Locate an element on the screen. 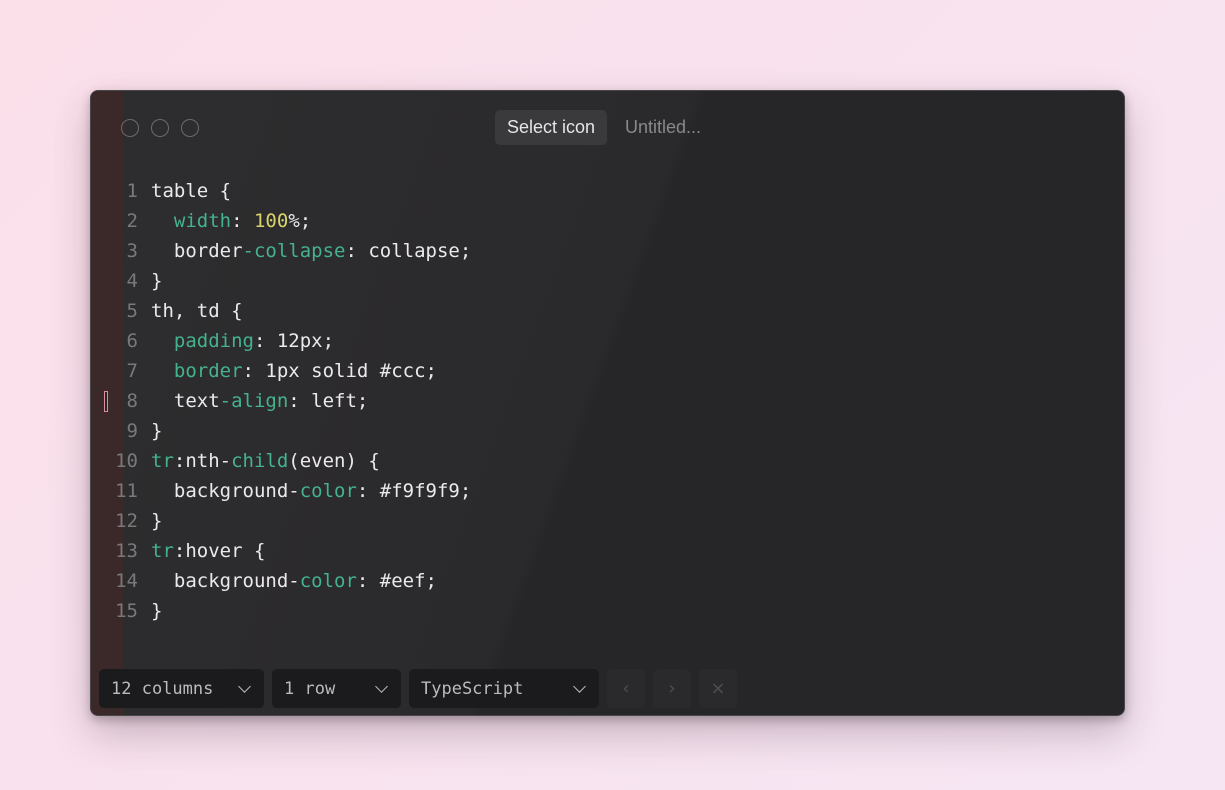 The width and height of the screenshot is (1225, 790). code-token: table { is located at coordinates (191, 191).